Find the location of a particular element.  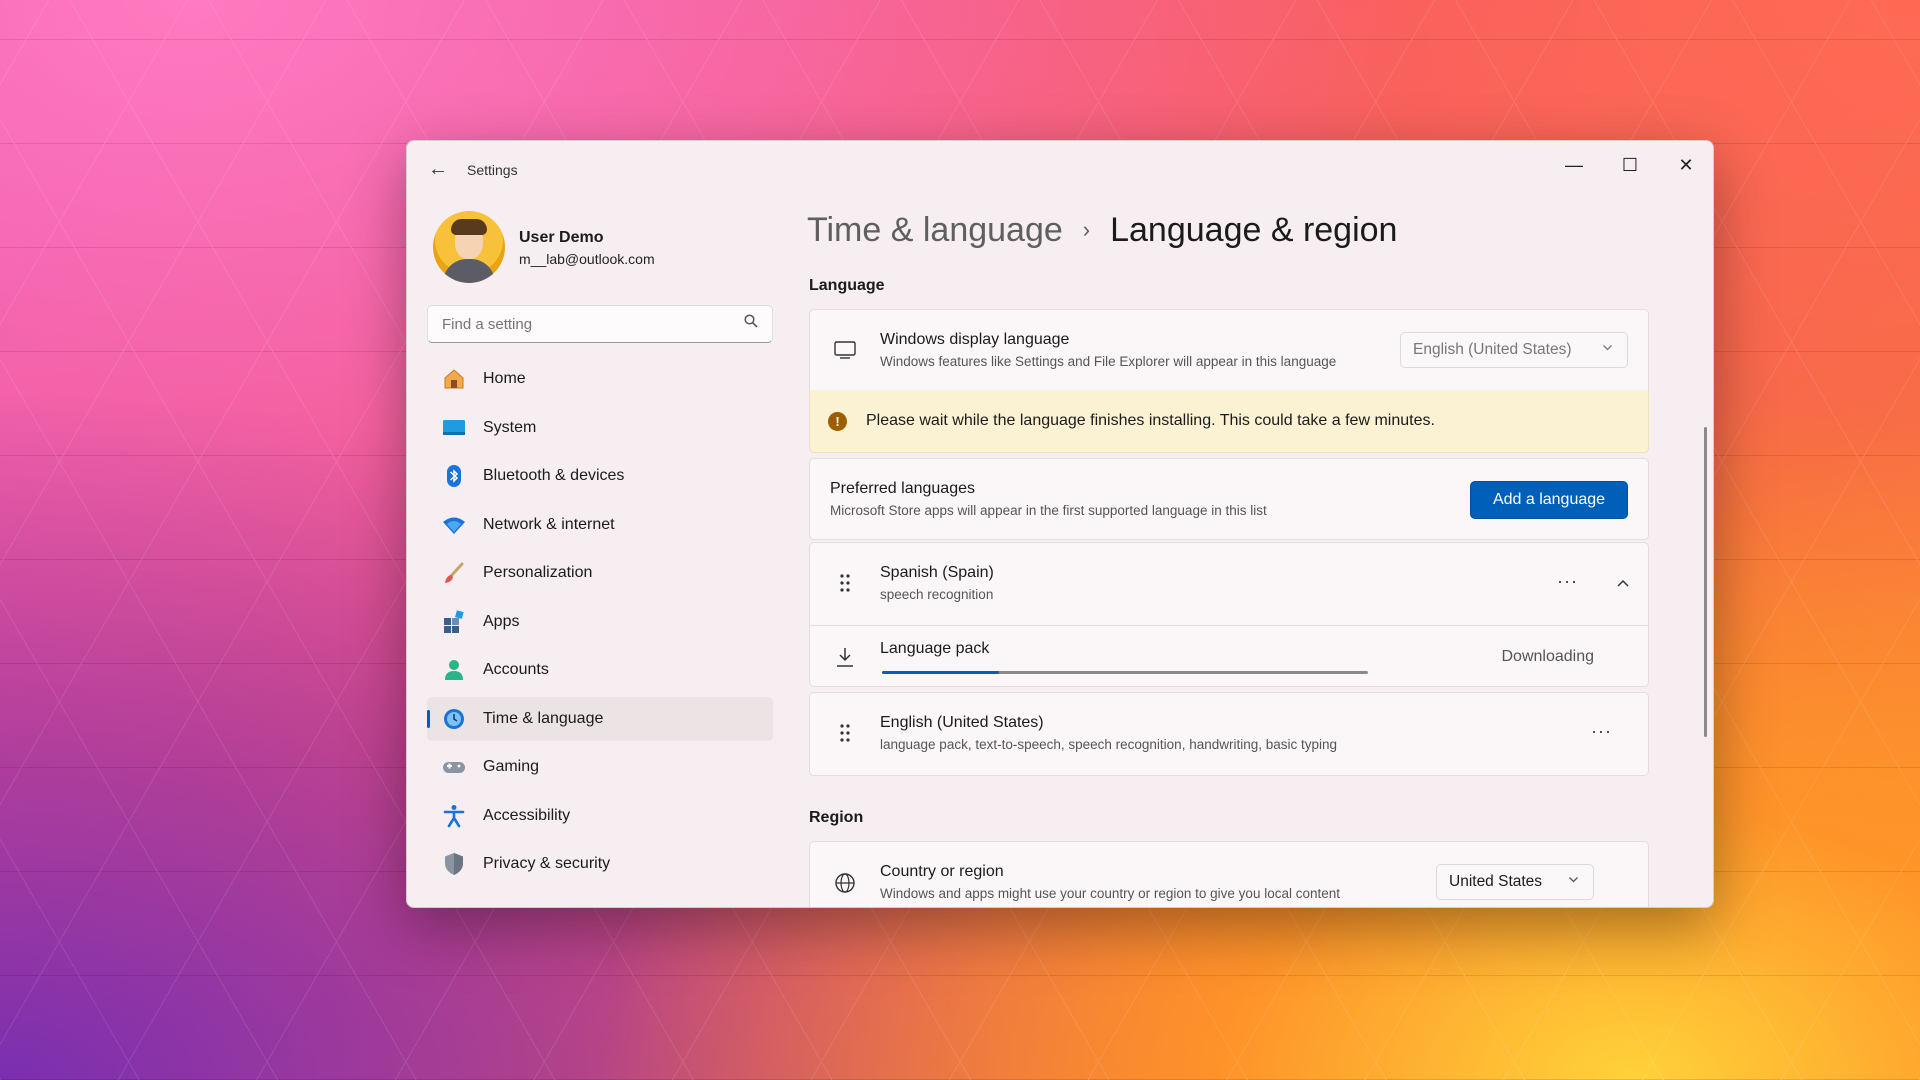

country-region-title: Country or region is located at coordinates (942, 871).